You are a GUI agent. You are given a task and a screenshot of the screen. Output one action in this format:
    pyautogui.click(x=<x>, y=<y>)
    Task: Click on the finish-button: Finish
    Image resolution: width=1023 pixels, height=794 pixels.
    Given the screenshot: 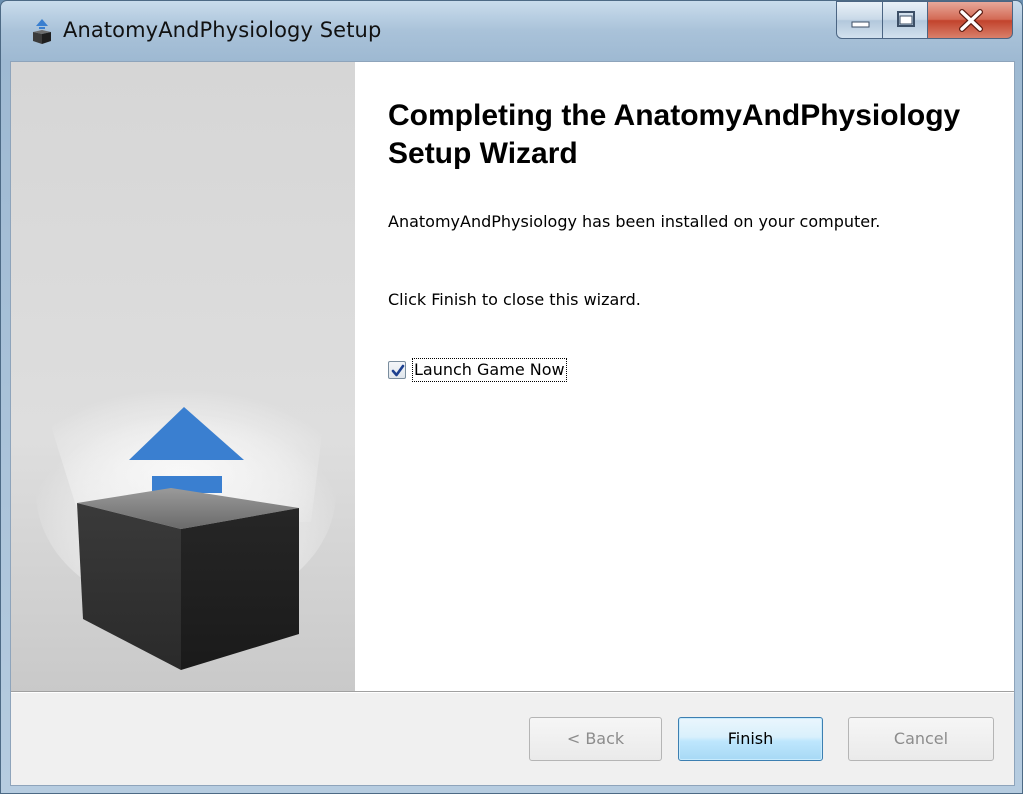 What is the action you would take?
    pyautogui.click(x=750, y=739)
    